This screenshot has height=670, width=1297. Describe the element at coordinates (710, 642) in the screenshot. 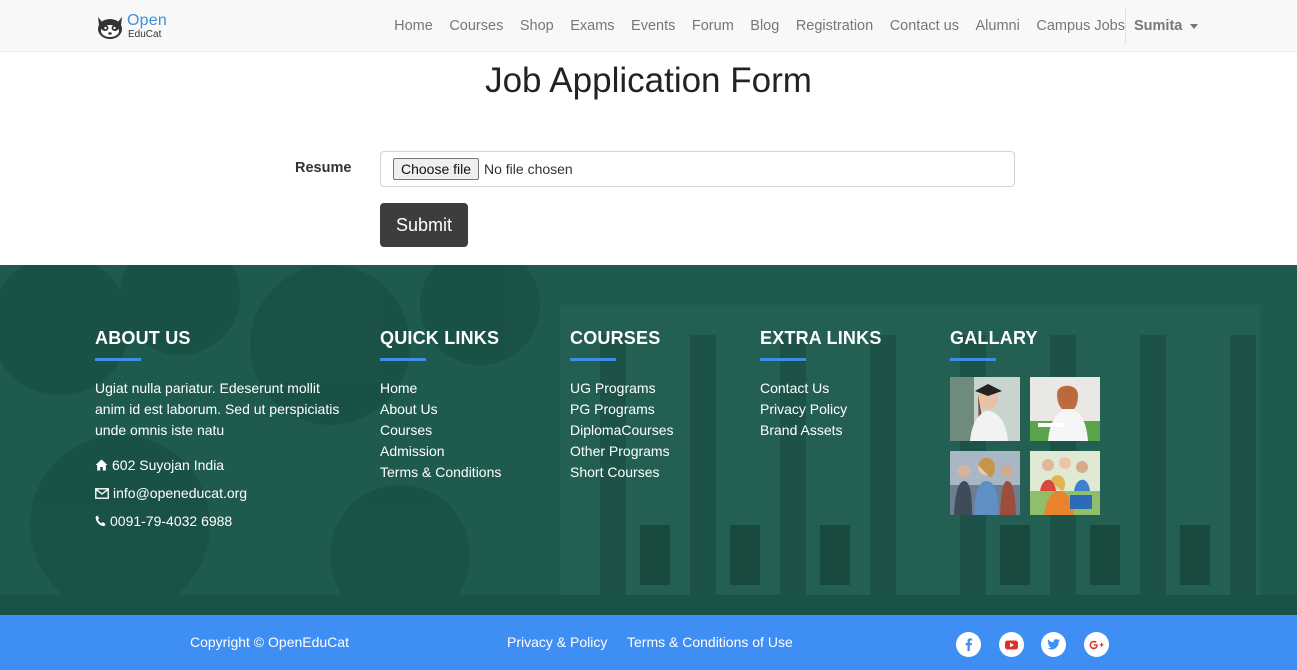

I see `terms-of-use-link: Terms & Conditions of Use` at that location.